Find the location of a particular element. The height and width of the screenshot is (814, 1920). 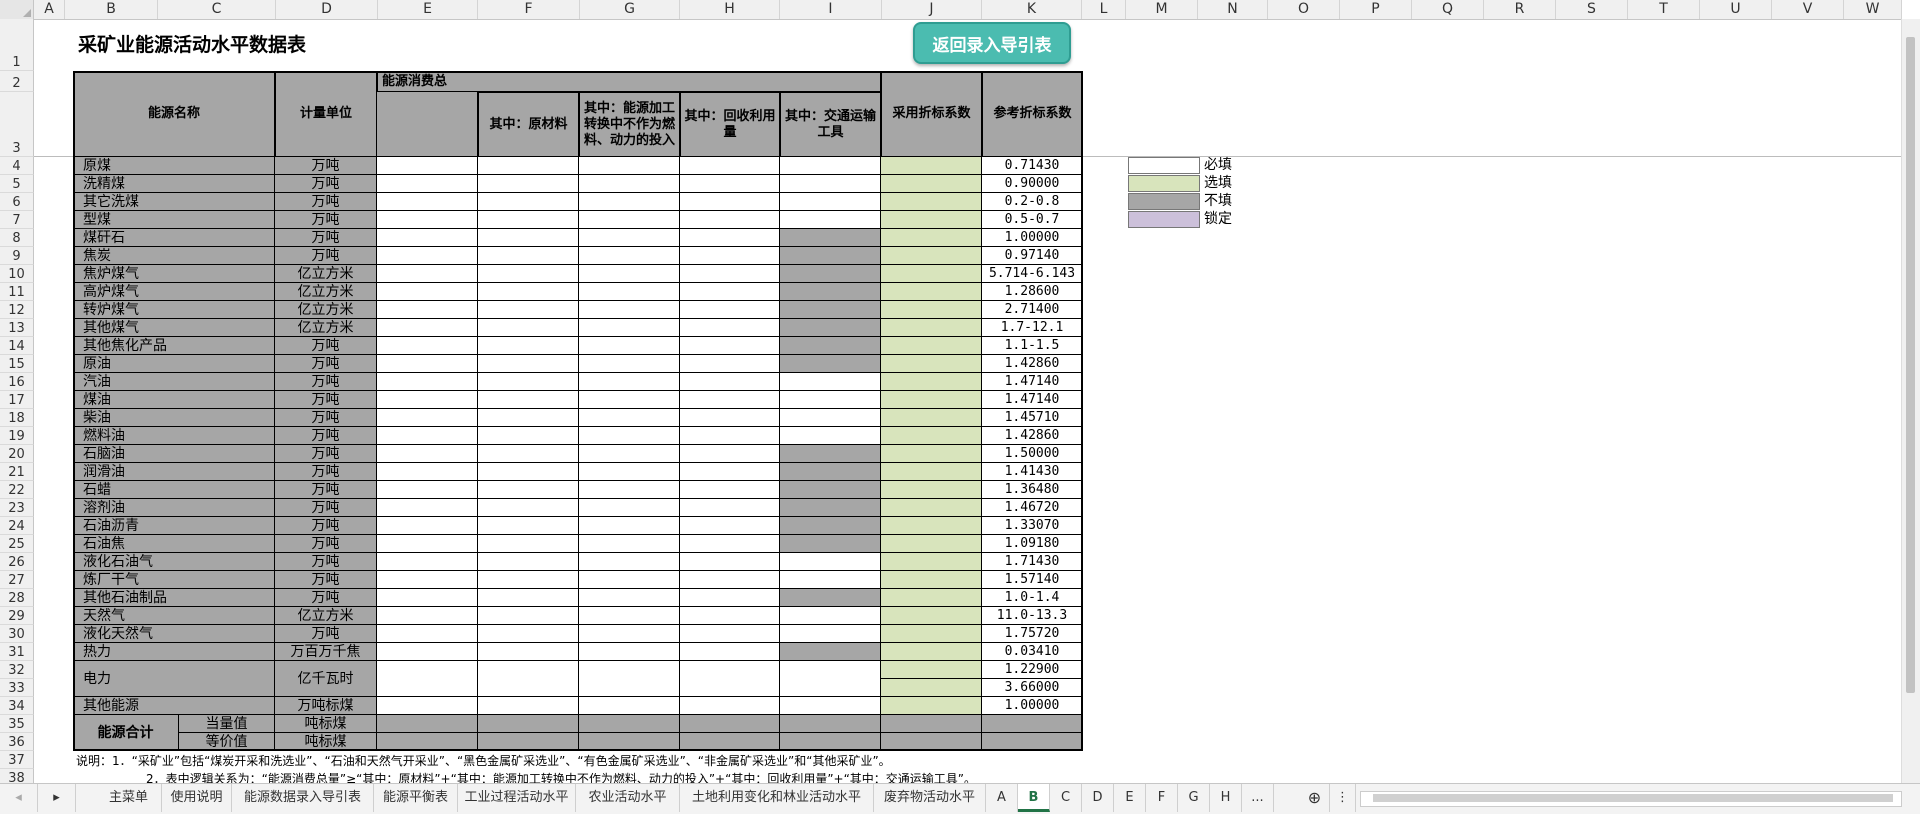

column-header-I: I is located at coordinates (831, 9).